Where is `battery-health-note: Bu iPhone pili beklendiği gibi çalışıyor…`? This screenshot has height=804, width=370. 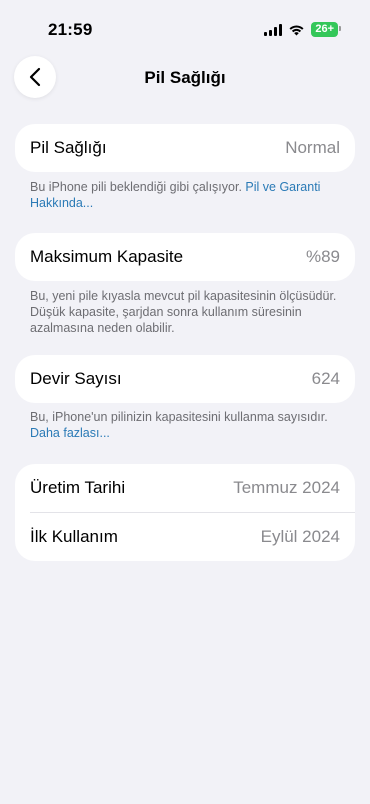 battery-health-note: Bu iPhone pili beklendiği gibi çalışıyor… is located at coordinates (189, 195).